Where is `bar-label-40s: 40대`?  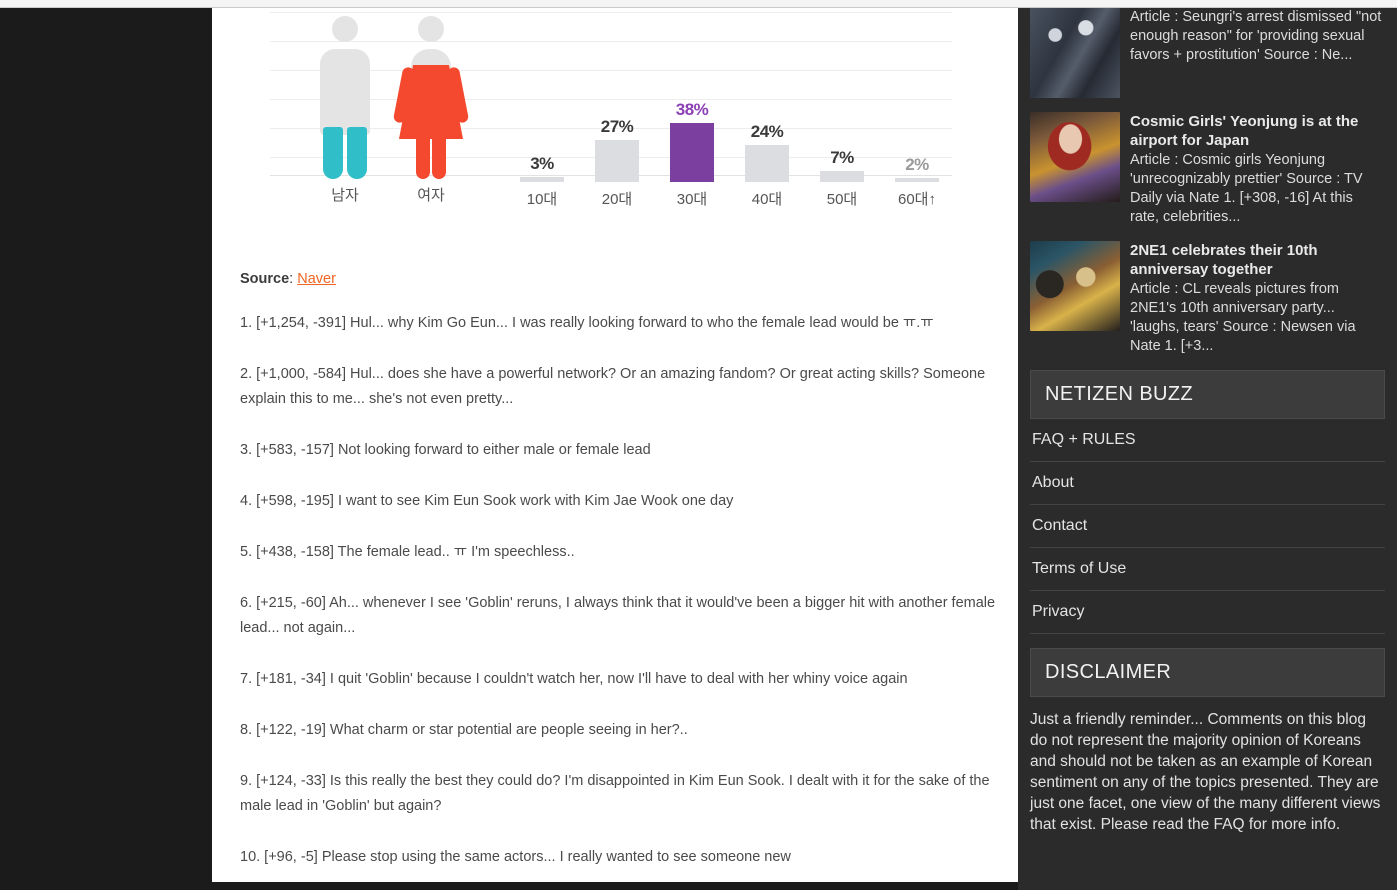 bar-label-40s: 40대 is located at coordinates (767, 199).